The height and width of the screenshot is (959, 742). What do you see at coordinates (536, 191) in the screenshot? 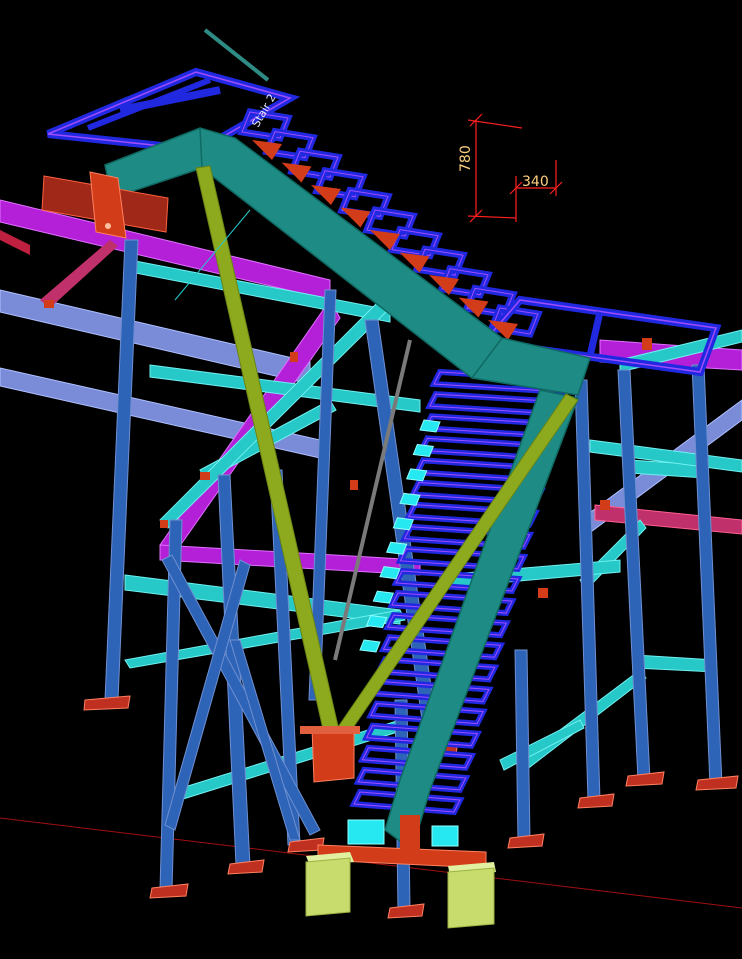
I see `dimension-going` at bounding box center [536, 191].